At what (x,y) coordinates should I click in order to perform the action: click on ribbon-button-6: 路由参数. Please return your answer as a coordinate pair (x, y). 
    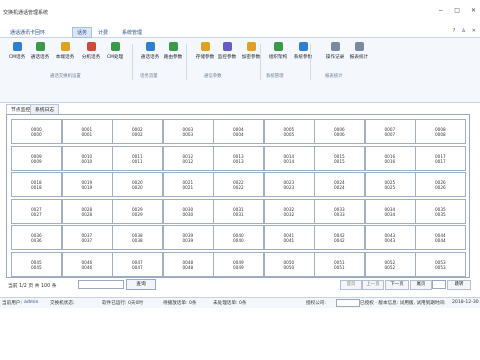
    Looking at the image, I should click on (173, 51).